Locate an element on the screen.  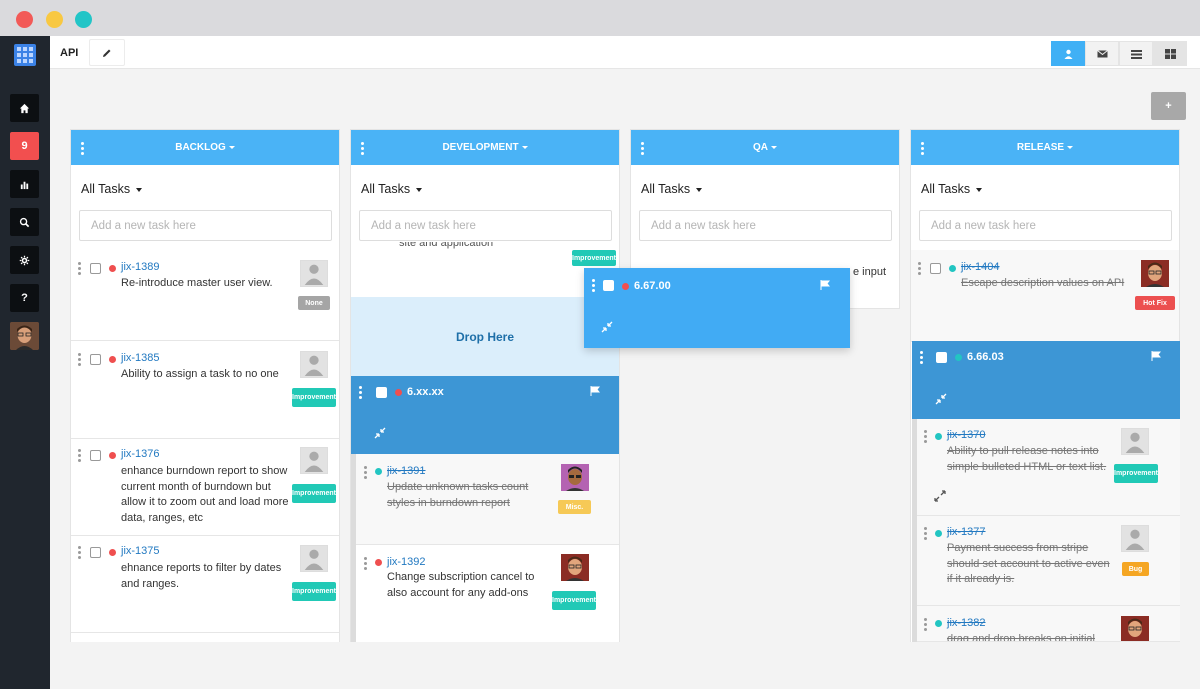
minimize-window-button is located at coordinates (54, 19).